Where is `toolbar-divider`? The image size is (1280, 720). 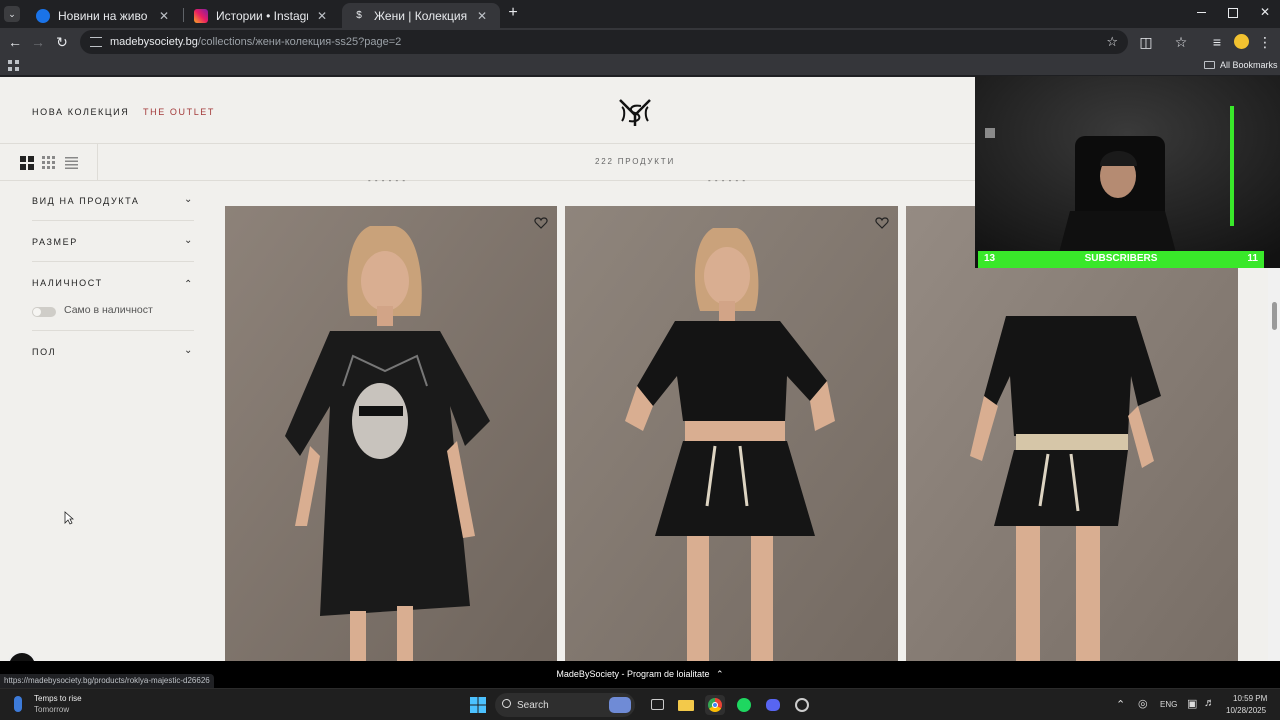 toolbar-divider is located at coordinates (97, 162).